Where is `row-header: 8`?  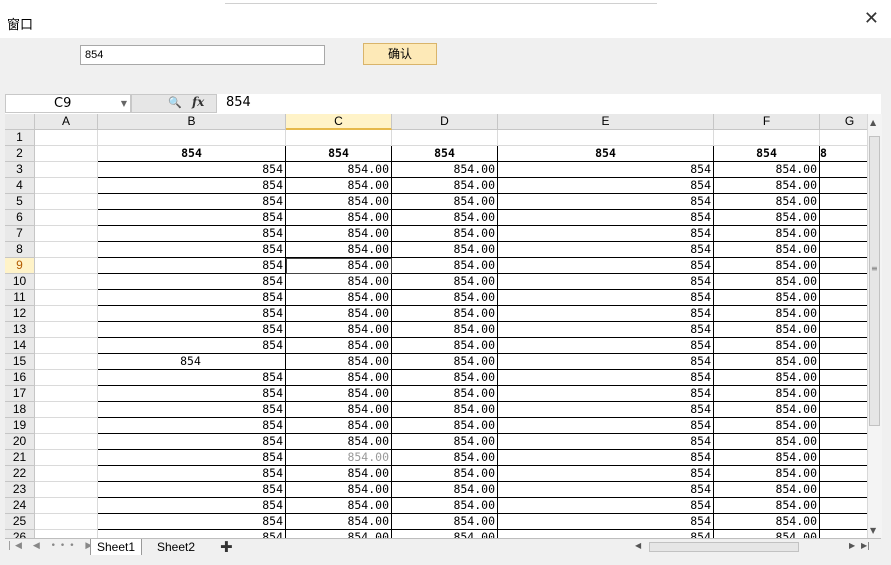 row-header: 8 is located at coordinates (20, 250).